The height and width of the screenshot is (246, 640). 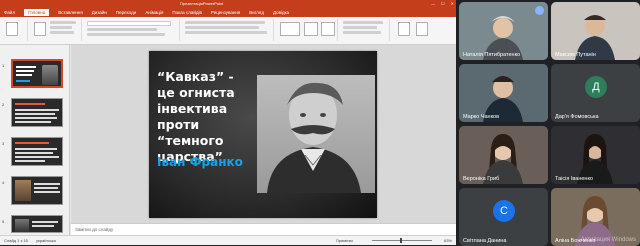 What do you see at coordinates (365, 30) in the screenshot?
I see `editing-group` at bounding box center [365, 30].